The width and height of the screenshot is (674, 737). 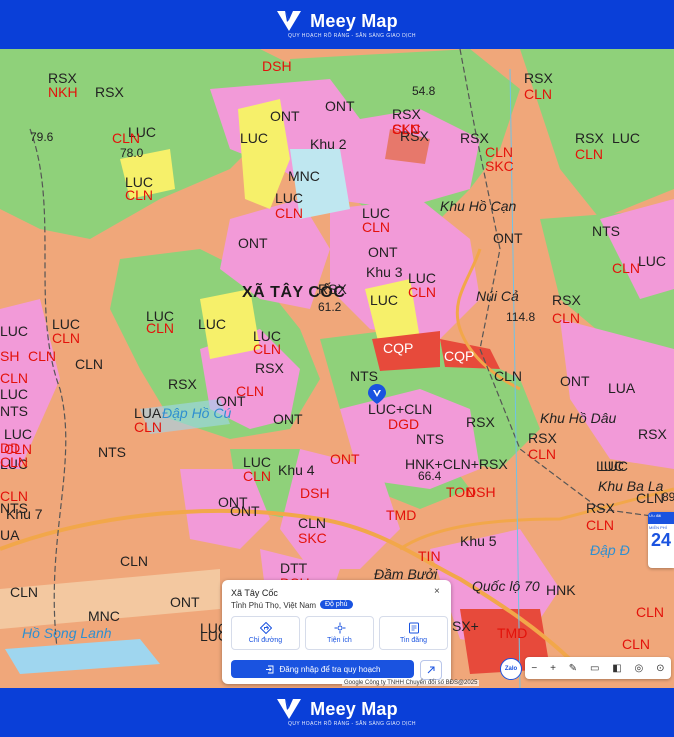 I want to click on map-zone-label: 114.8, so click(x=521, y=317).